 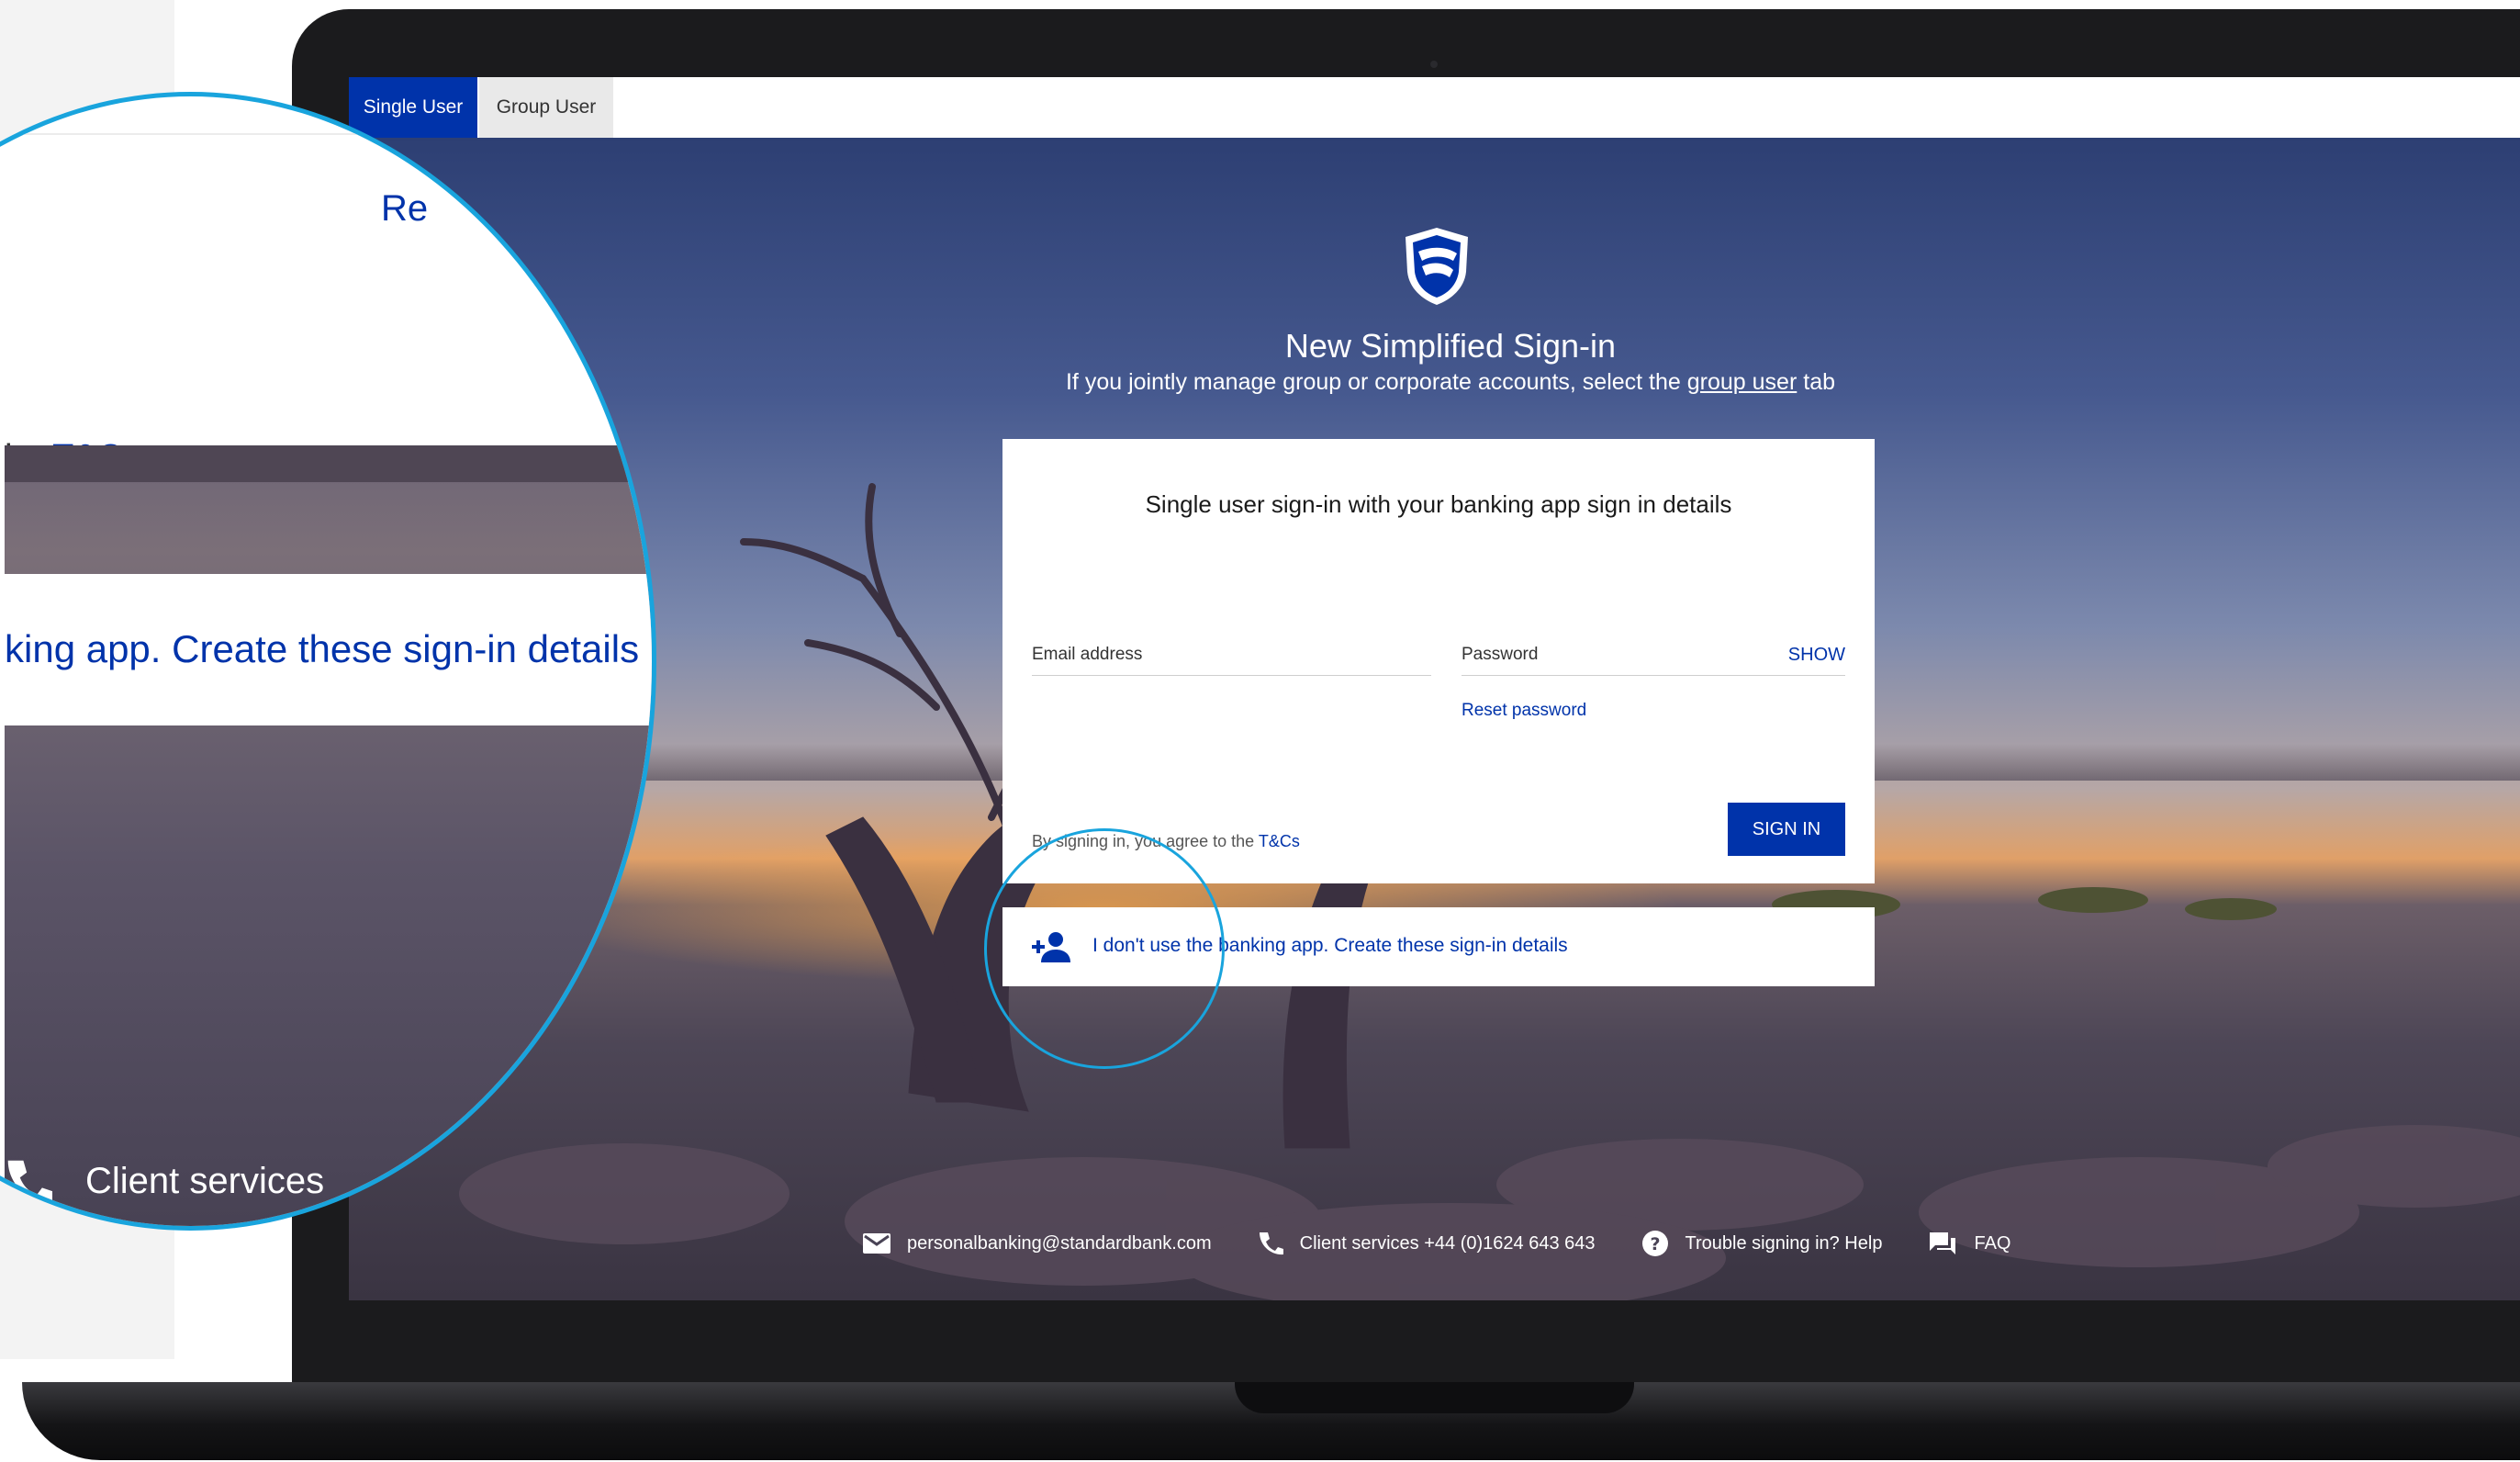 I want to click on footer-email-text: personalbanking@standardbank.com, so click(x=1059, y=1243).